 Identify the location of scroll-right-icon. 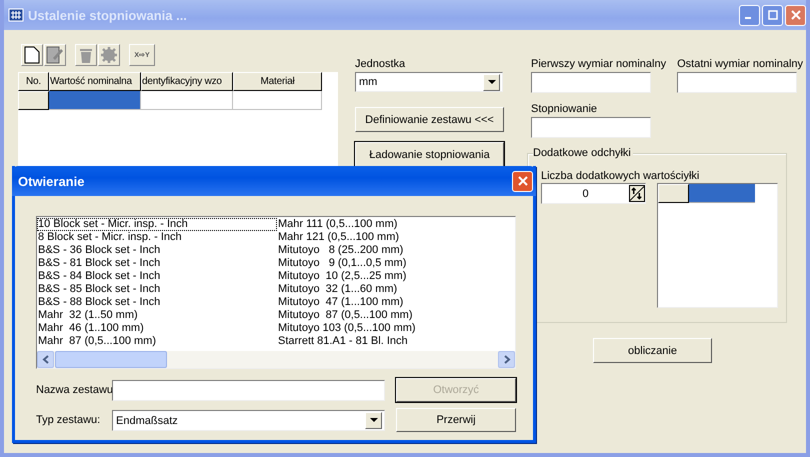
(506, 359).